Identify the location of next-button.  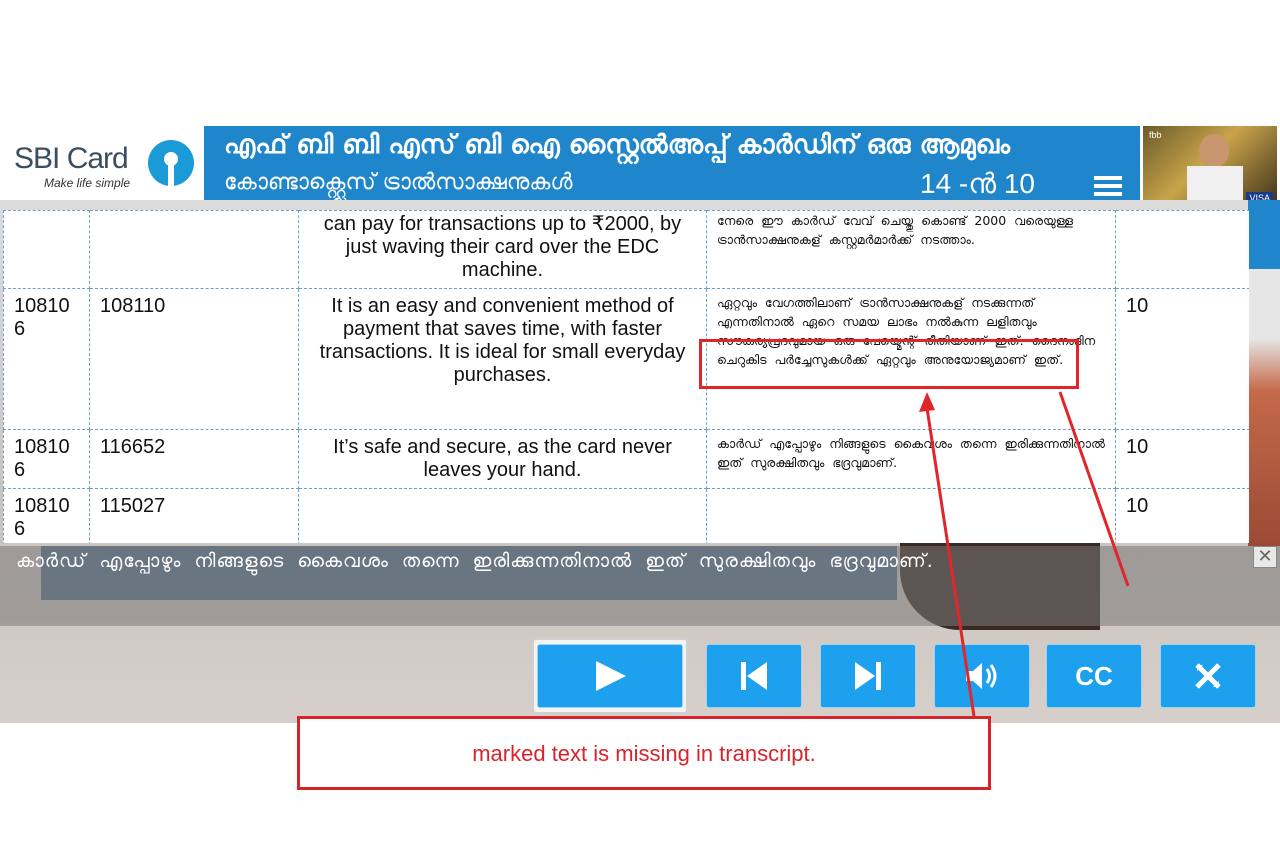
(868, 676).